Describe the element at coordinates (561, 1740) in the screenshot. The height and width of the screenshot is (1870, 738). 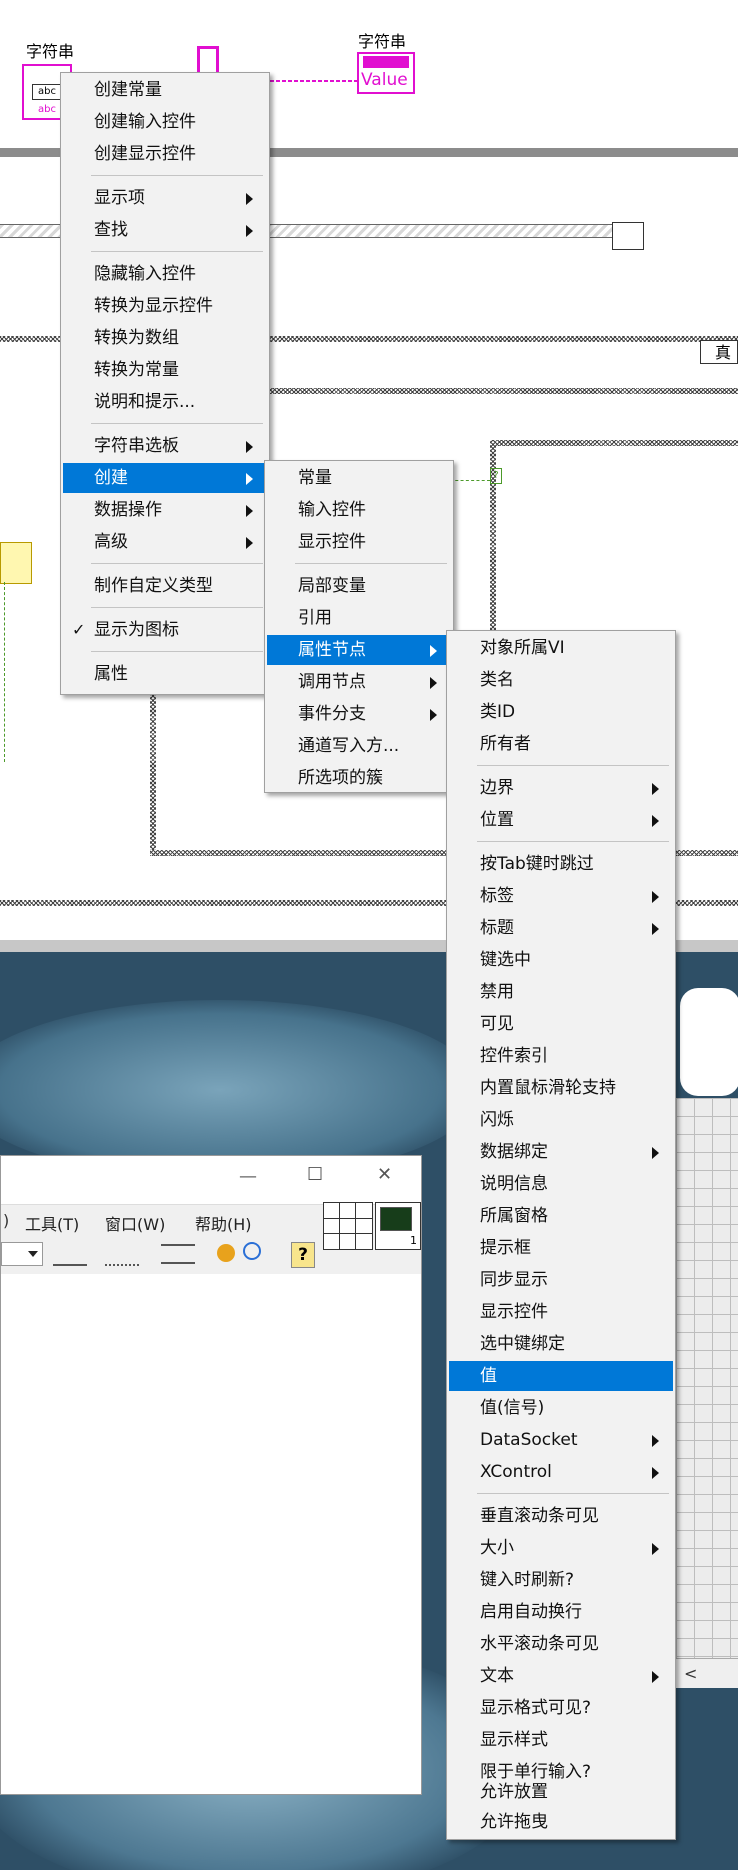
I see `menu-item-display-style: 显示样式` at that location.